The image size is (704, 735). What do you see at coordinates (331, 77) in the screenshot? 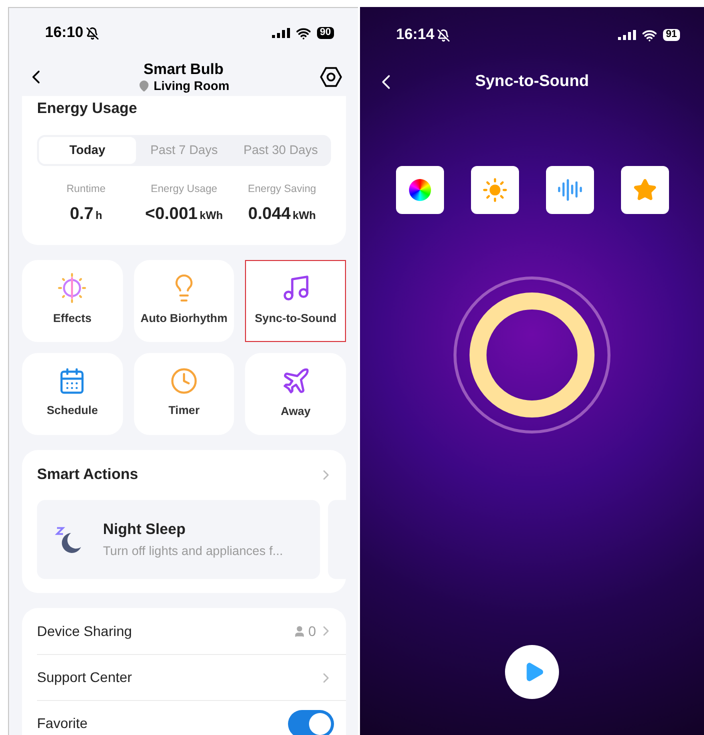
I see `settings-icon` at bounding box center [331, 77].